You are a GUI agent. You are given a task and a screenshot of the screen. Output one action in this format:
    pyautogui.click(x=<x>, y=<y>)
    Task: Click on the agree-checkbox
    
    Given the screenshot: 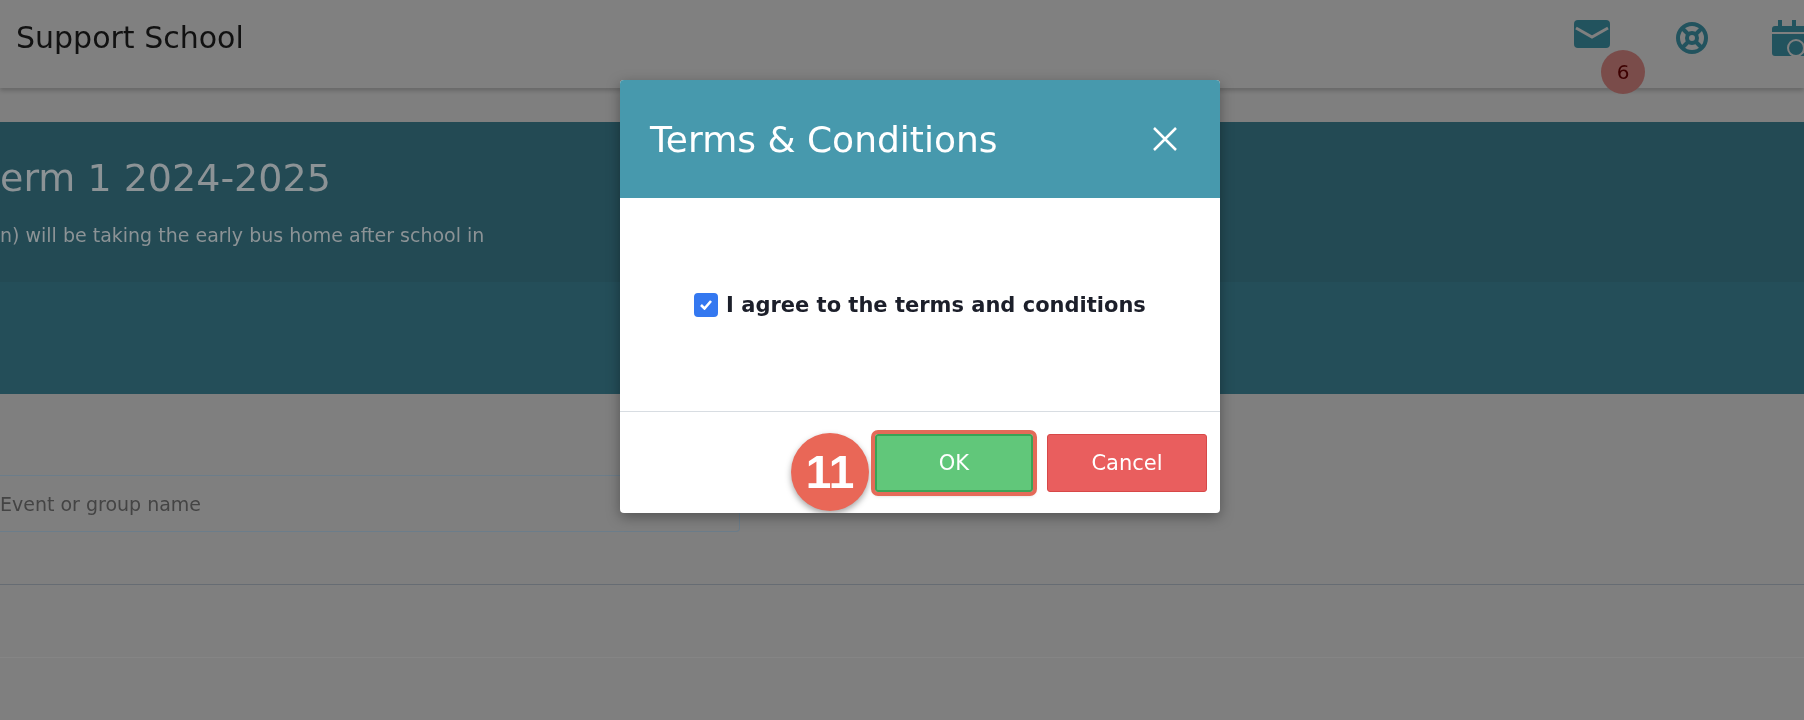 What is the action you would take?
    pyautogui.click(x=706, y=304)
    